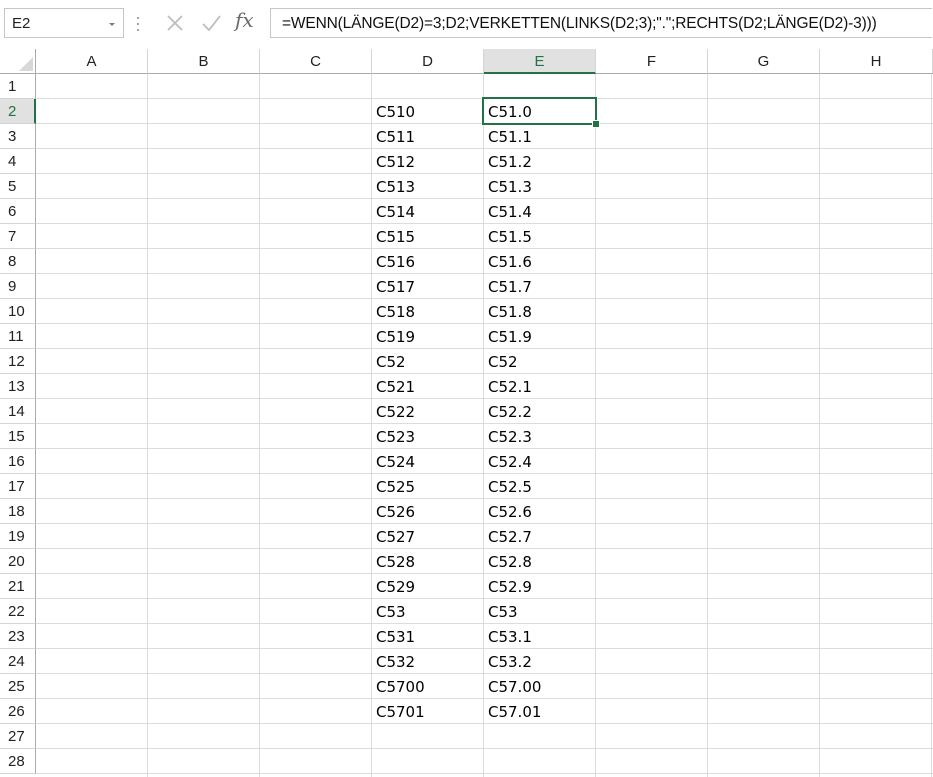 The image size is (933, 777). Describe the element at coordinates (316, 61) in the screenshot. I see `column-header-c: C` at that location.